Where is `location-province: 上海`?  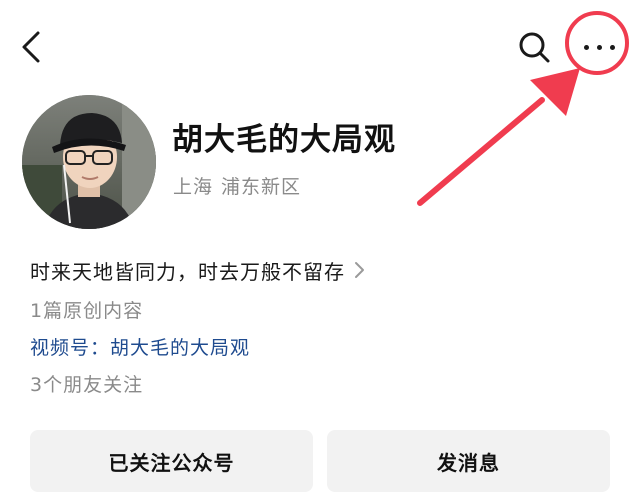
location-province: 上海 is located at coordinates (193, 187).